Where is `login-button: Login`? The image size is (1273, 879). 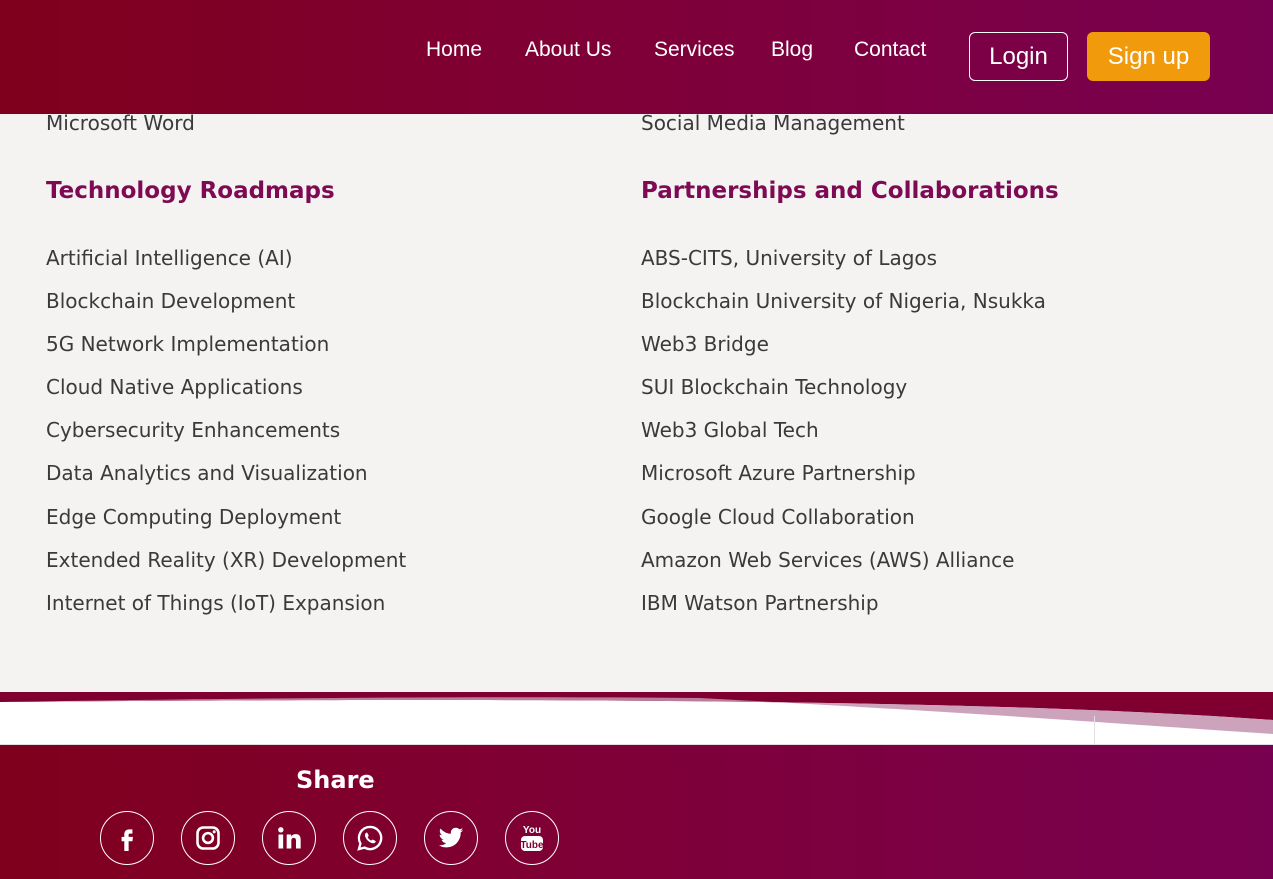
login-button: Login is located at coordinates (1018, 56).